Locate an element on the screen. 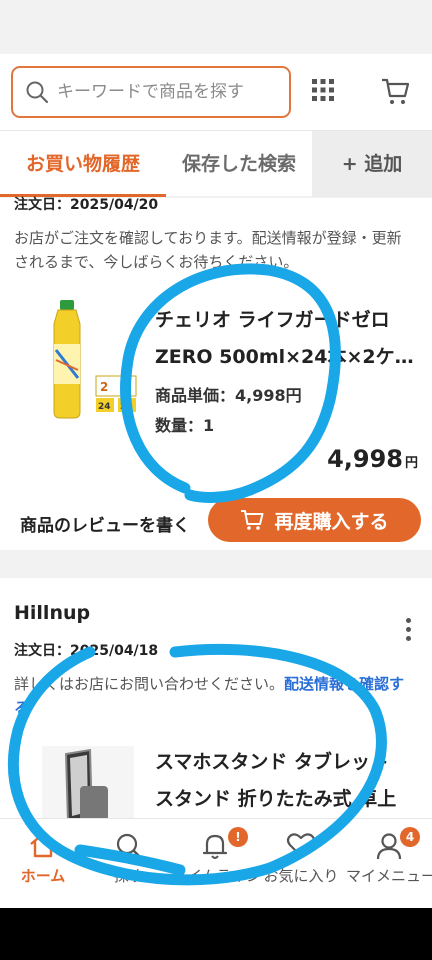 This screenshot has width=432, height=960. grid-menu-icon is located at coordinates (323, 90).